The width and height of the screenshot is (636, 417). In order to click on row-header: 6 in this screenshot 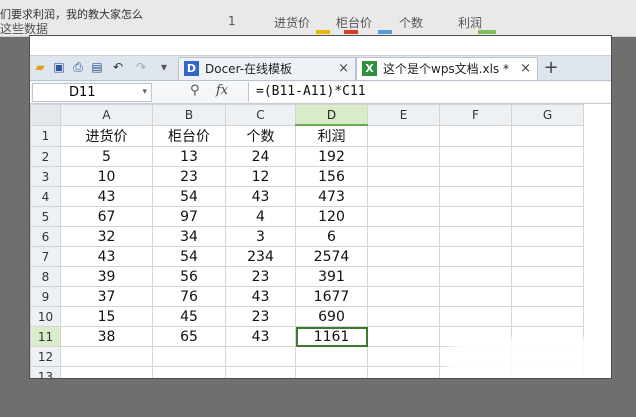, I will do `click(45, 236)`.